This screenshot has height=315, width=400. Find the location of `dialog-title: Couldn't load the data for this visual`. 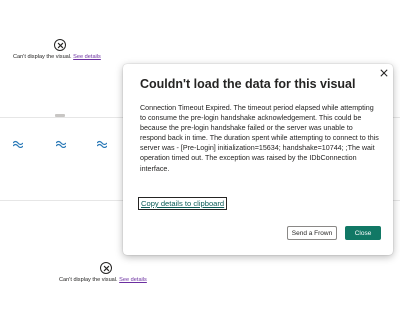

dialog-title: Couldn't load the data for this visual is located at coordinates (248, 84).